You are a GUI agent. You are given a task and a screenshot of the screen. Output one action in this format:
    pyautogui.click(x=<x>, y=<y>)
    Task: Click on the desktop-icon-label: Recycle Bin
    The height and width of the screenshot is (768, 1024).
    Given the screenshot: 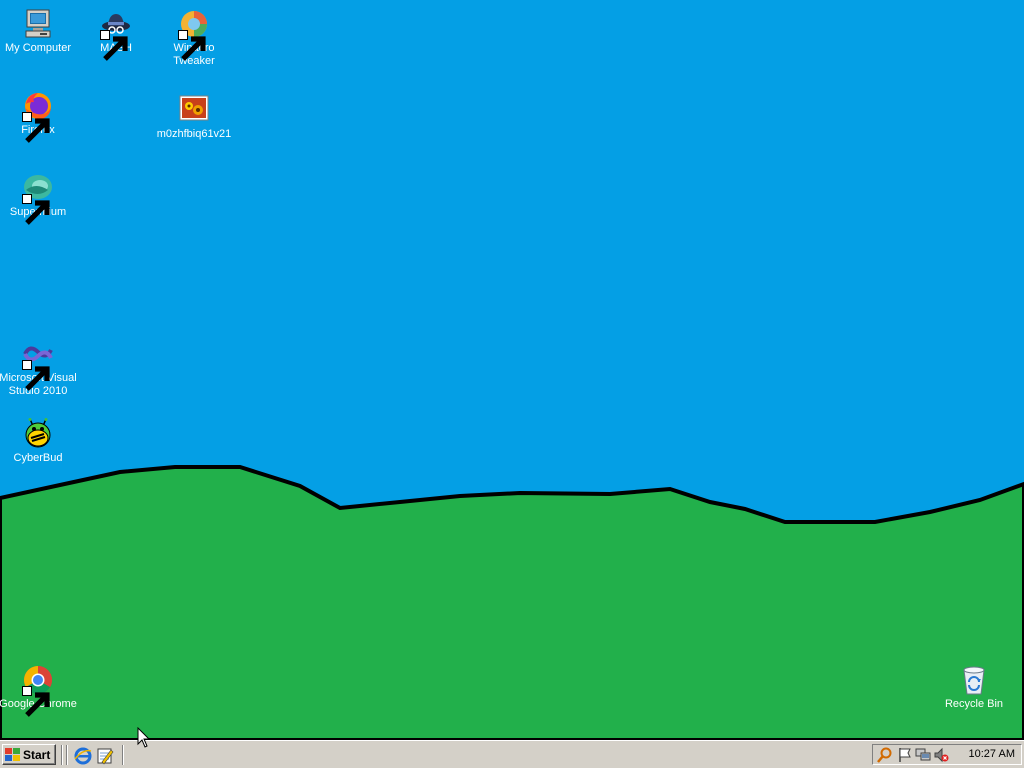 What is the action you would take?
    pyautogui.click(x=974, y=704)
    